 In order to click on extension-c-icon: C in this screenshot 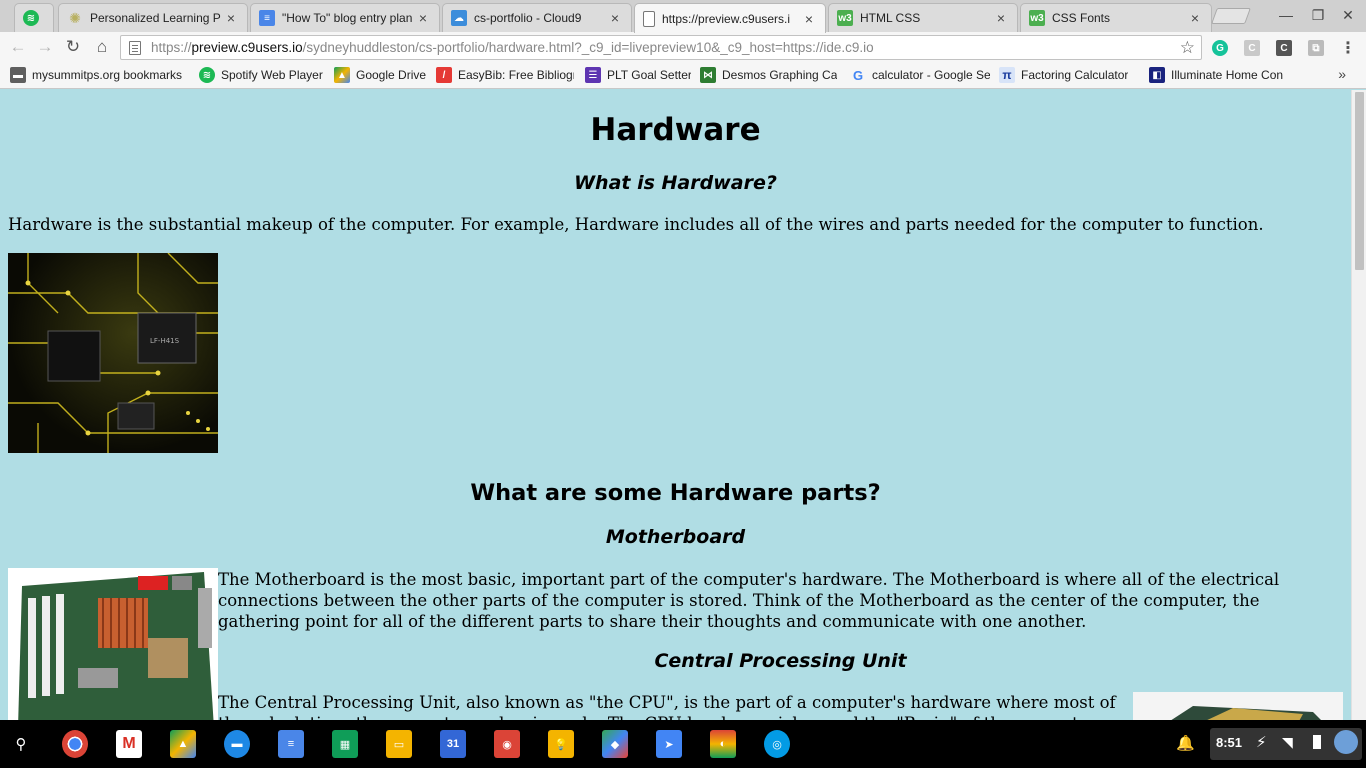, I will do `click(1252, 48)`.